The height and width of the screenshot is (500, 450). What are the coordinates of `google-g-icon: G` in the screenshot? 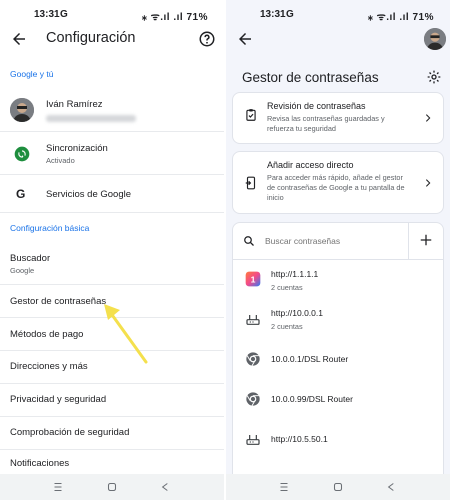 It's located at (21, 194).